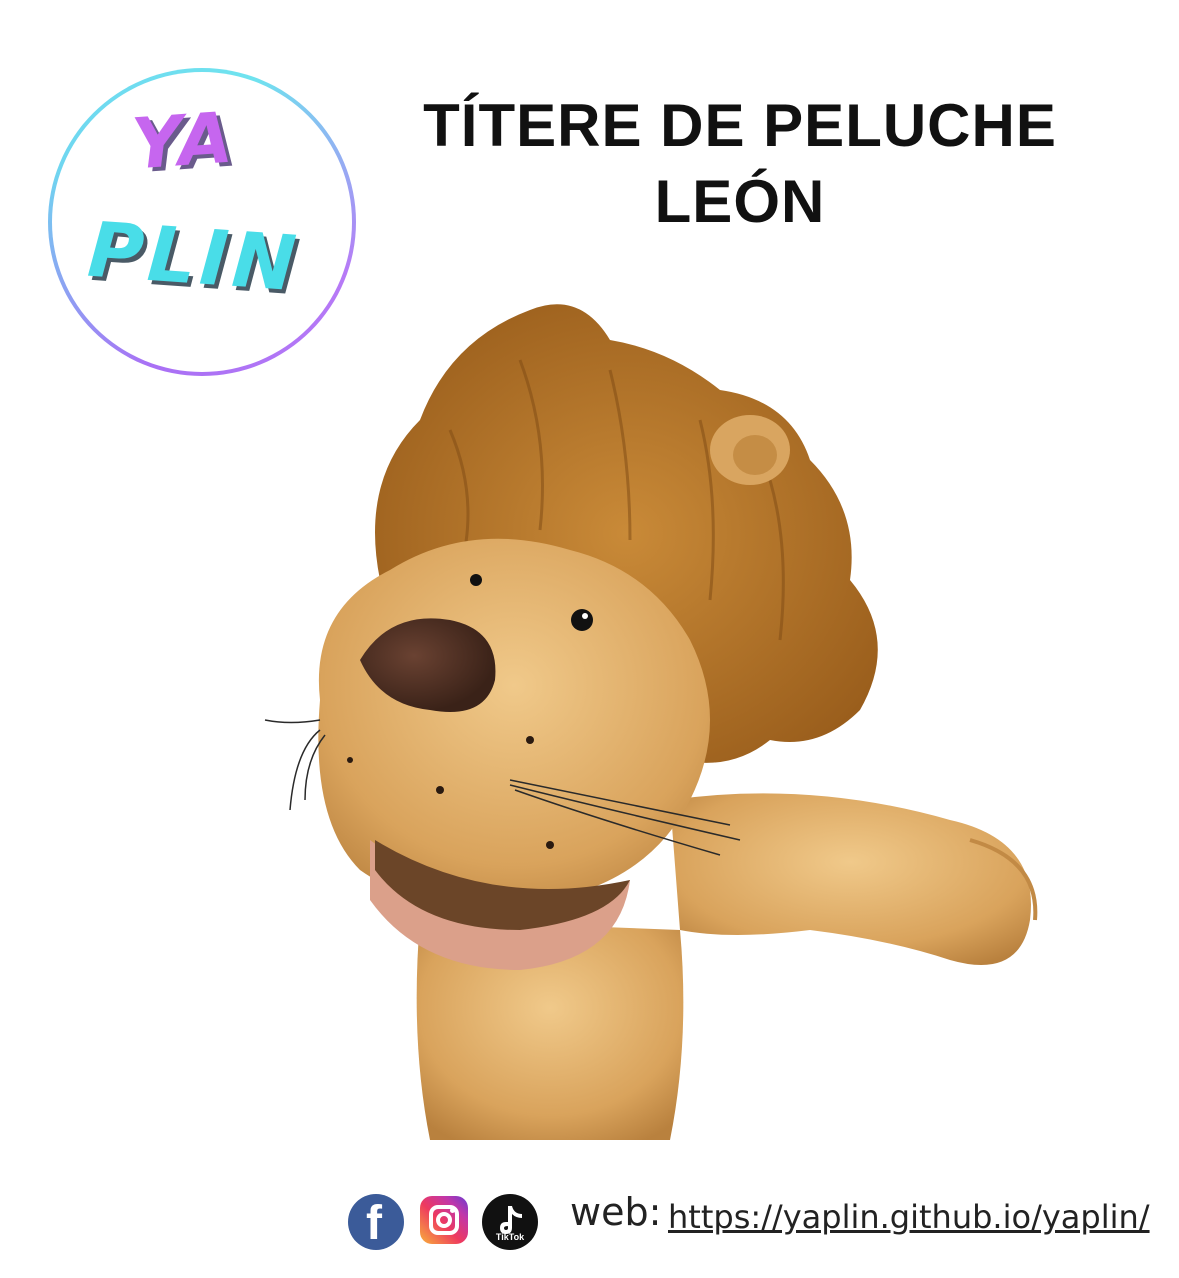 The width and height of the screenshot is (1179, 1278). I want to click on lion-eye-left, so click(476, 580).